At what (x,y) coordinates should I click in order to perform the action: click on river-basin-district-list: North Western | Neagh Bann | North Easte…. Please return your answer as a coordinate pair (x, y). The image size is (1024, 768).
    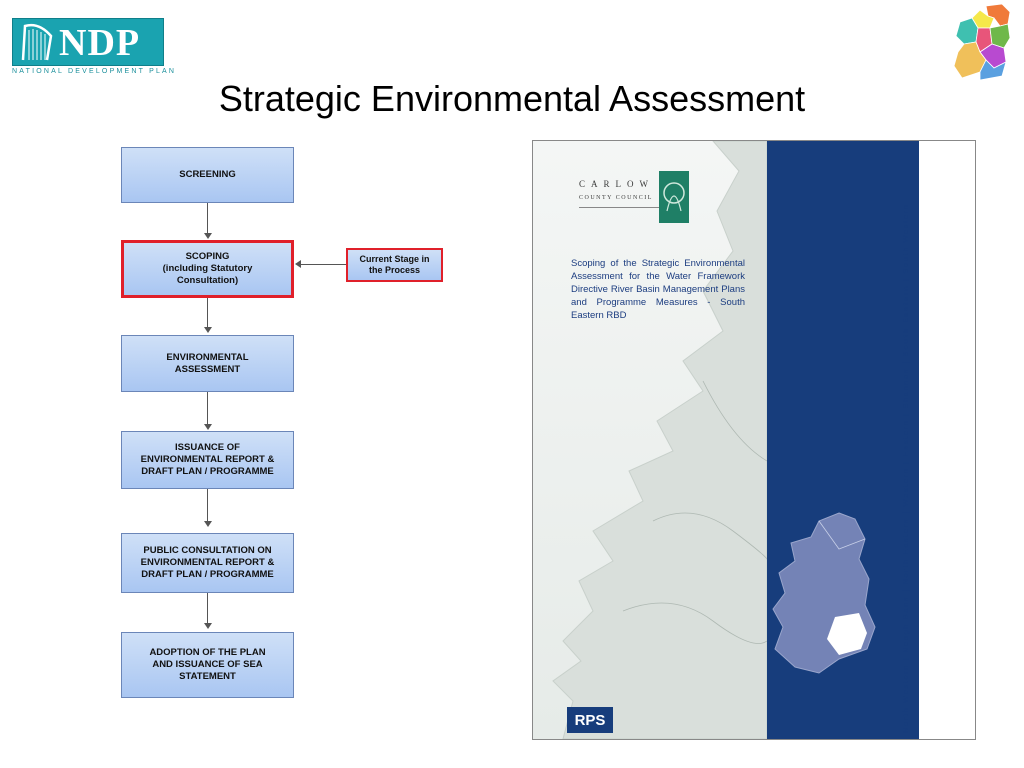
    Looking at the image, I should click on (905, 468).